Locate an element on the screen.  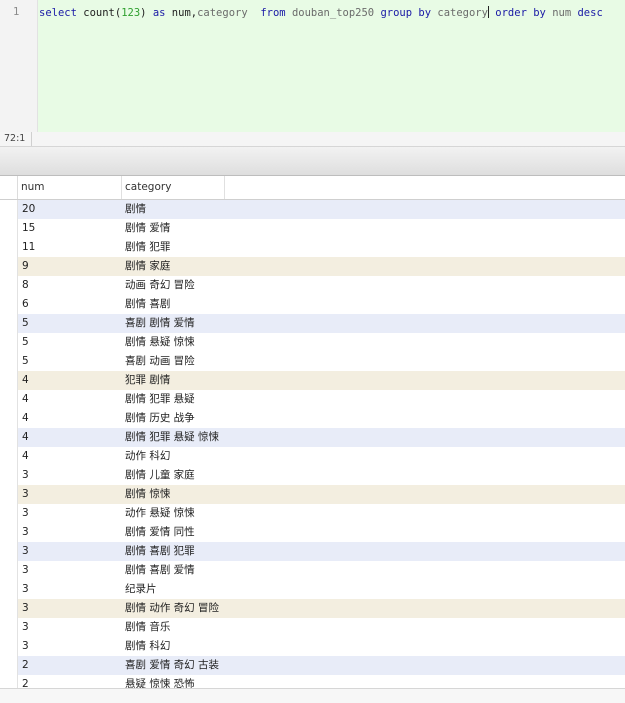
table-row: 4 剧情 历史 战争 is located at coordinates (312, 418).